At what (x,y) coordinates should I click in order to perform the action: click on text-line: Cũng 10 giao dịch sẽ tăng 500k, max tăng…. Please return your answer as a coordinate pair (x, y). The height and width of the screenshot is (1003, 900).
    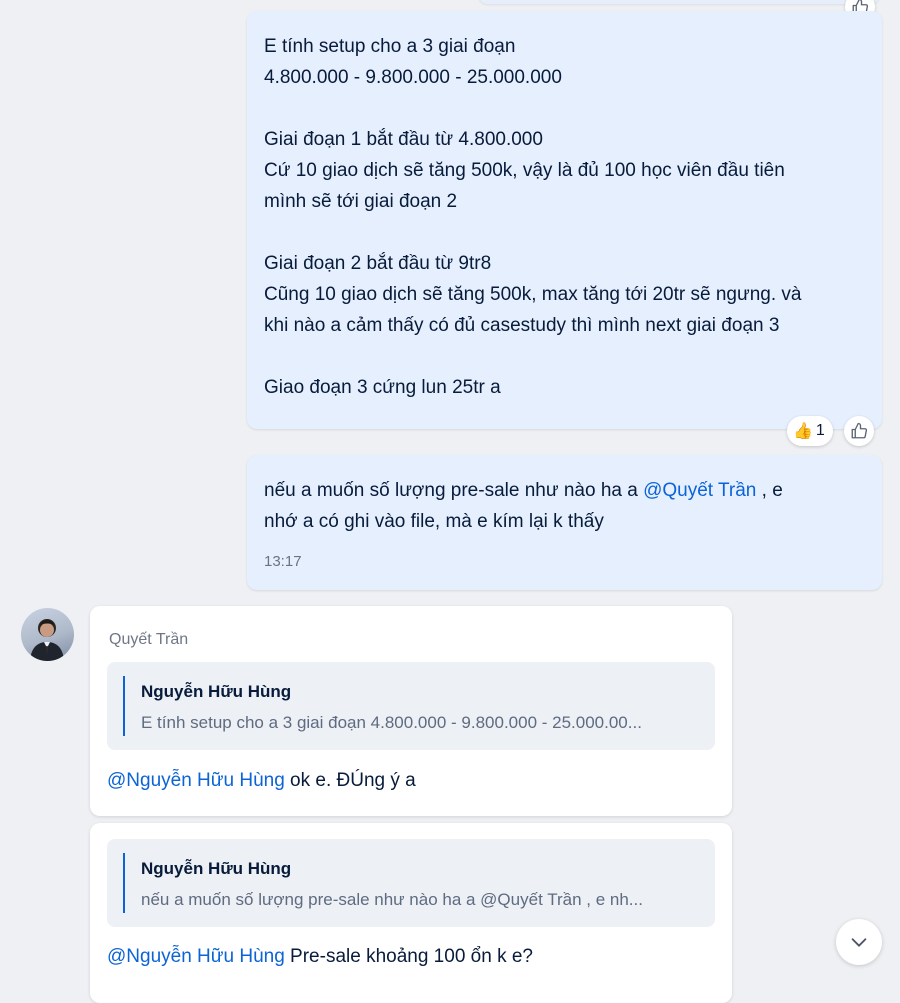
    Looking at the image, I should click on (533, 294).